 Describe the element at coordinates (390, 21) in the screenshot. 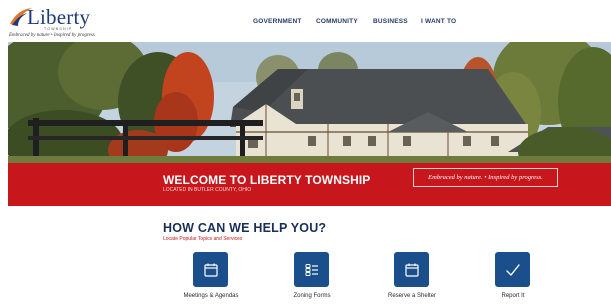

I see `nav-business: BUSINESS` at that location.